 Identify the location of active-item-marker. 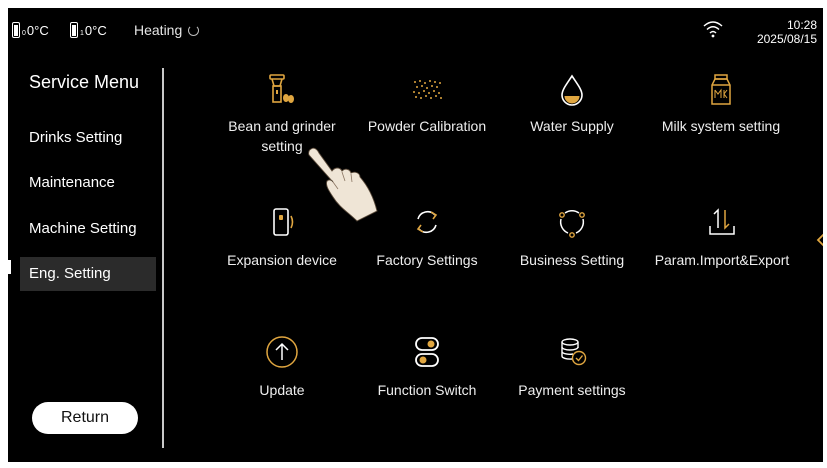
(9, 267).